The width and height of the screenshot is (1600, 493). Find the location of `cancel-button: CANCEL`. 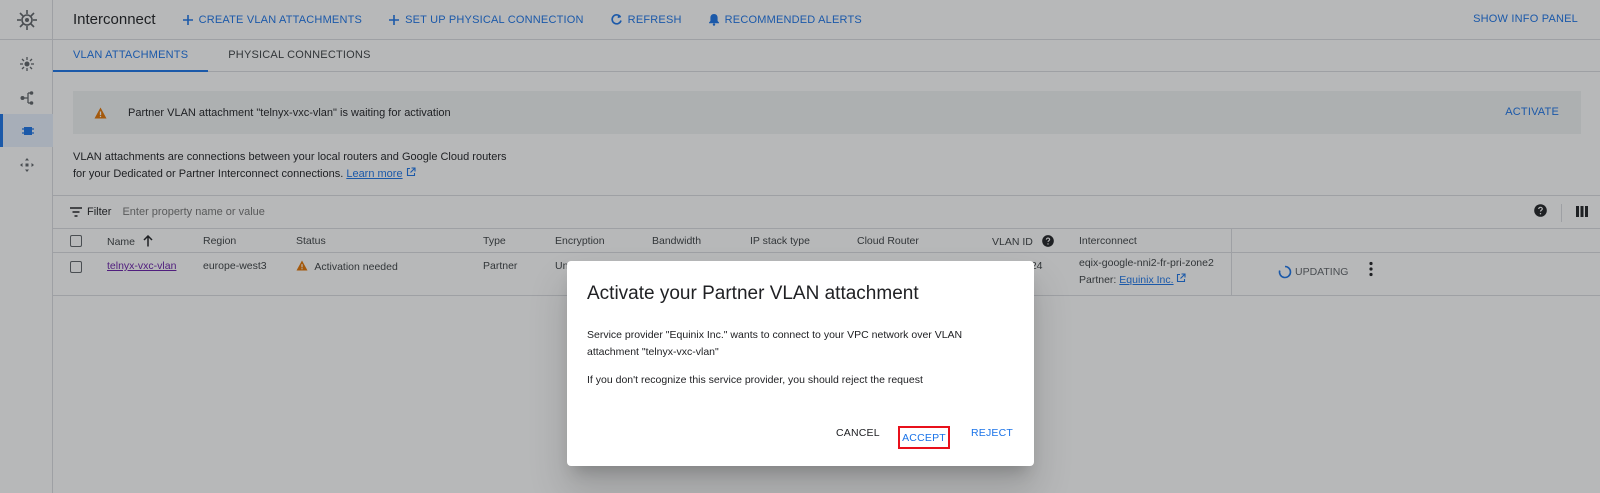

cancel-button: CANCEL is located at coordinates (858, 433).